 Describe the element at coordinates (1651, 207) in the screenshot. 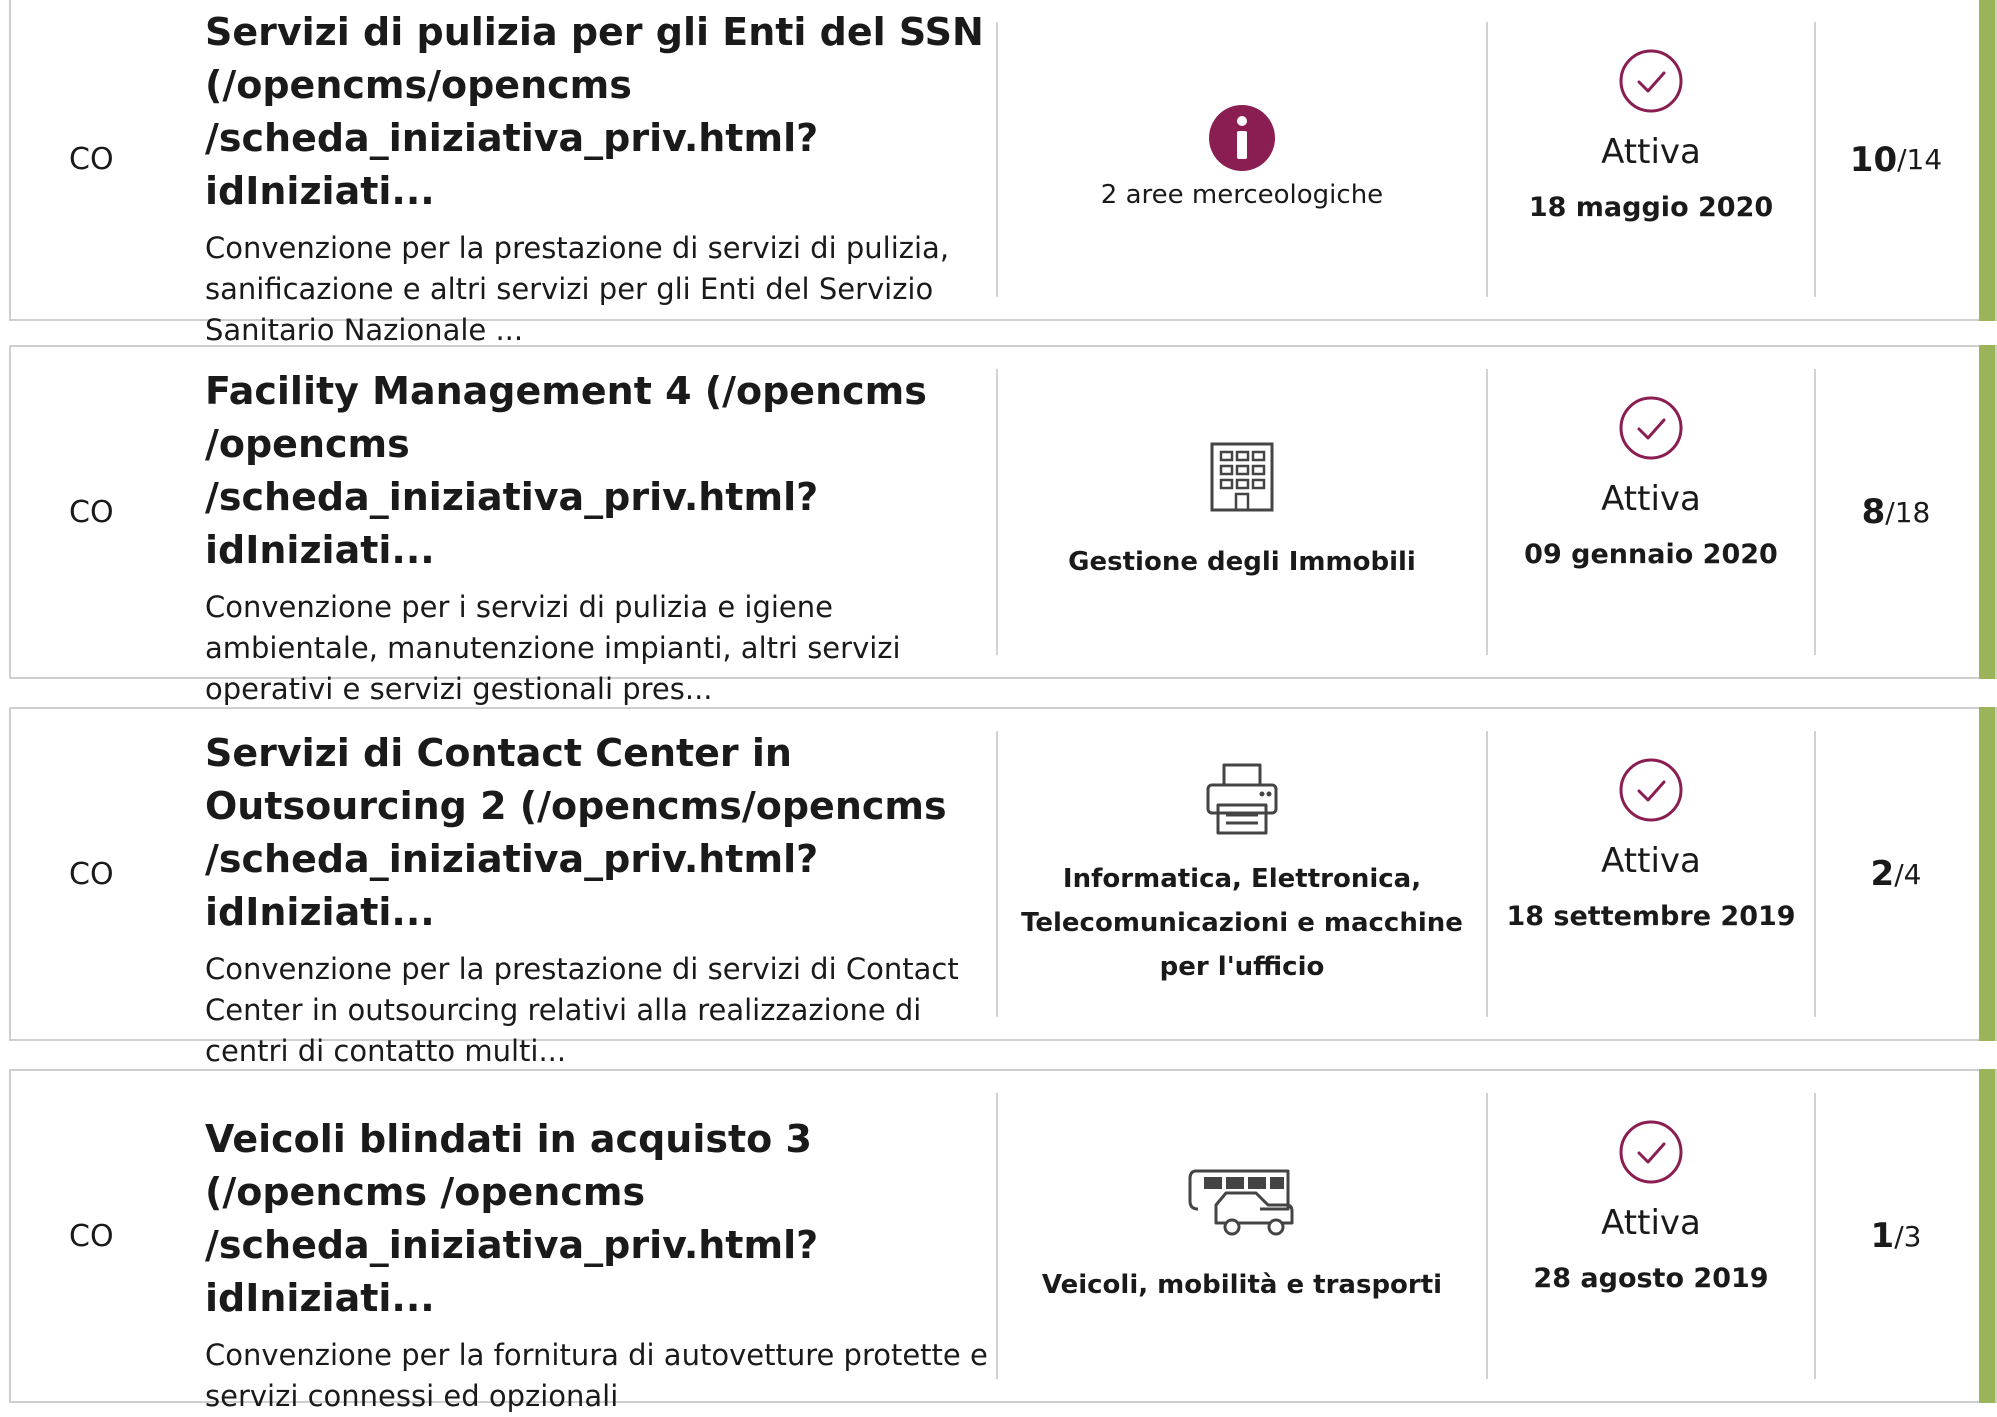

I see `status-date: 18 maggio 2020` at that location.